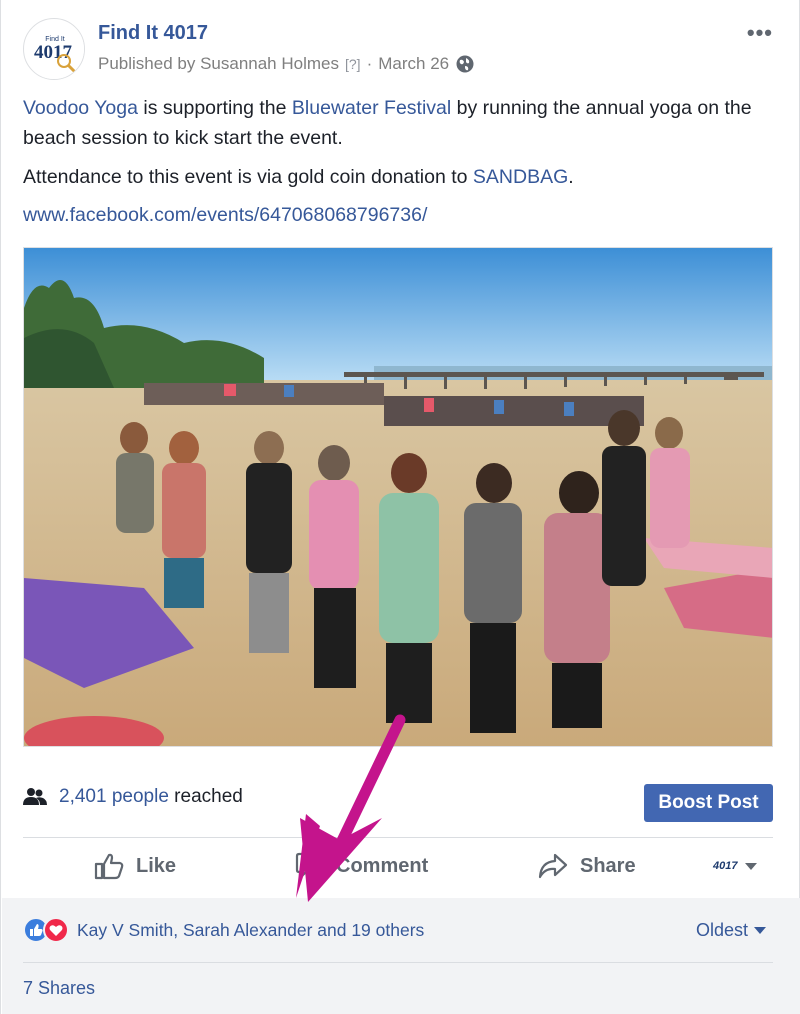 The width and height of the screenshot is (800, 1014). I want to click on page-selector-logo: 4017, so click(725, 866).